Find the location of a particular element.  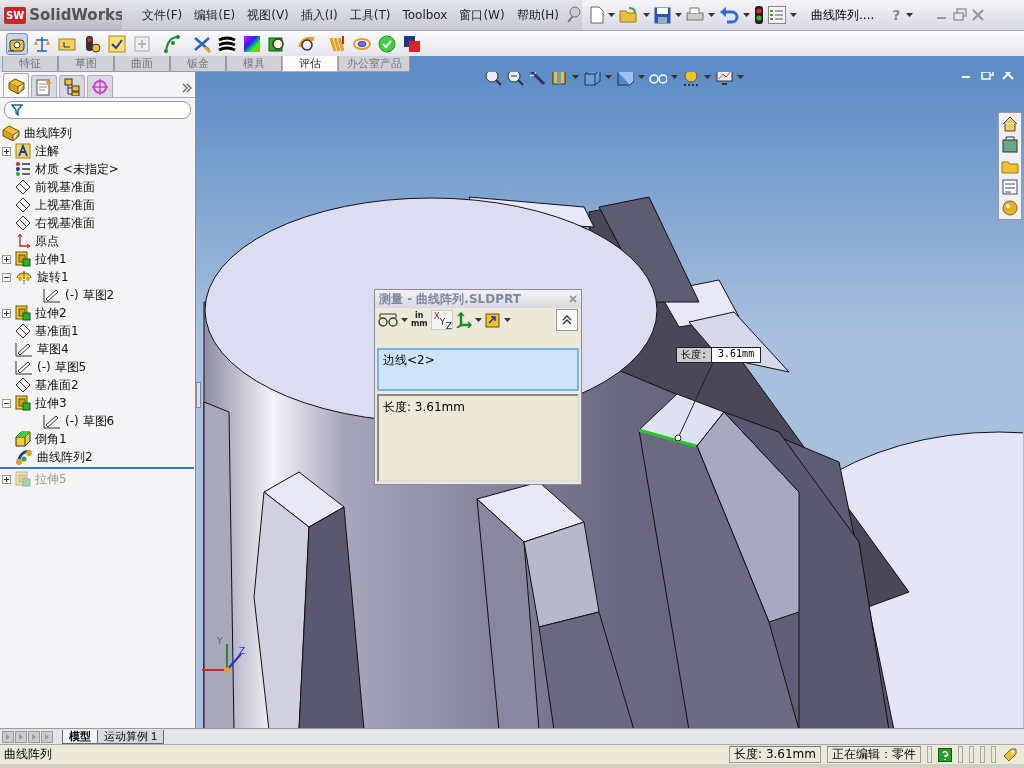

highlighted-edge is located at coordinates (667, 438).